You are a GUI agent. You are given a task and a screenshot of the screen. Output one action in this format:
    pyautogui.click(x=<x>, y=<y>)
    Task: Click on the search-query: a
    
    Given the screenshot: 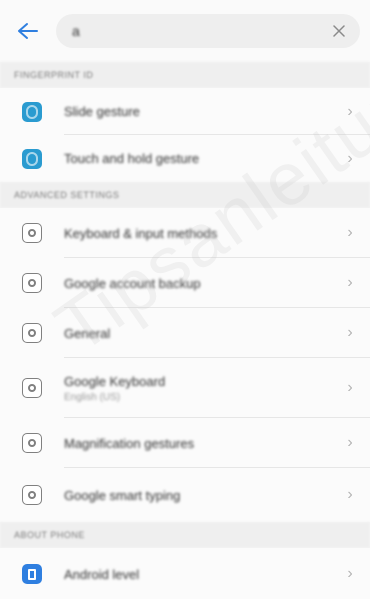 What is the action you would take?
    pyautogui.click(x=201, y=31)
    